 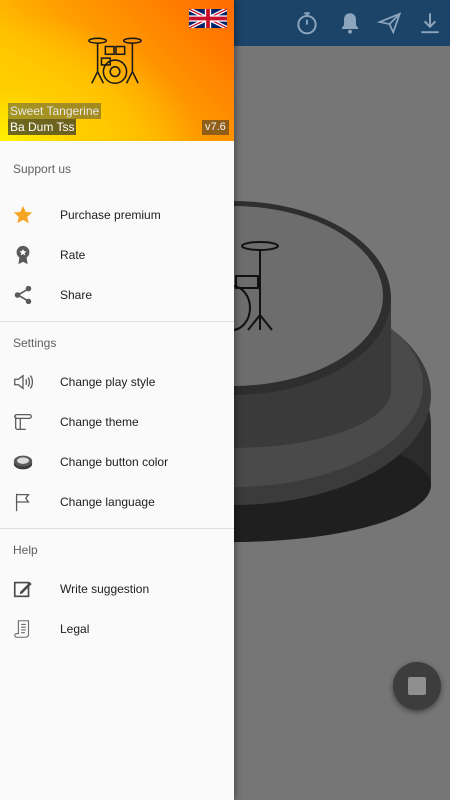 What do you see at coordinates (23, 462) in the screenshot?
I see `button-color-icon` at bounding box center [23, 462].